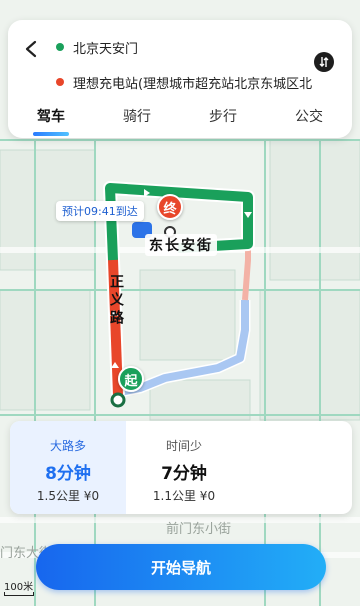  What do you see at coordinates (106, 49) in the screenshot?
I see `start-location-text: 北京天安门` at bounding box center [106, 49].